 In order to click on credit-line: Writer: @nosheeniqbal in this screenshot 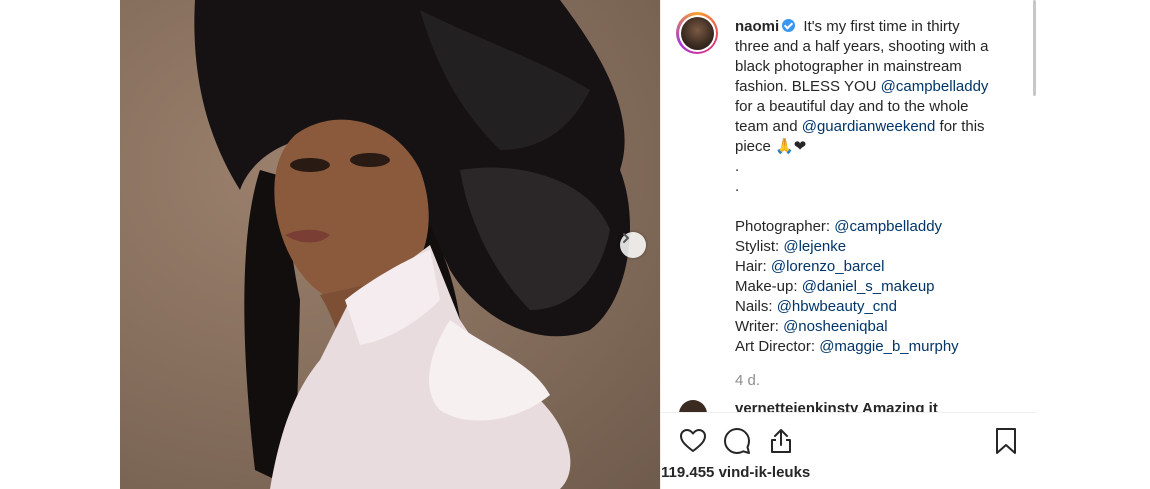, I will do `click(811, 326)`.